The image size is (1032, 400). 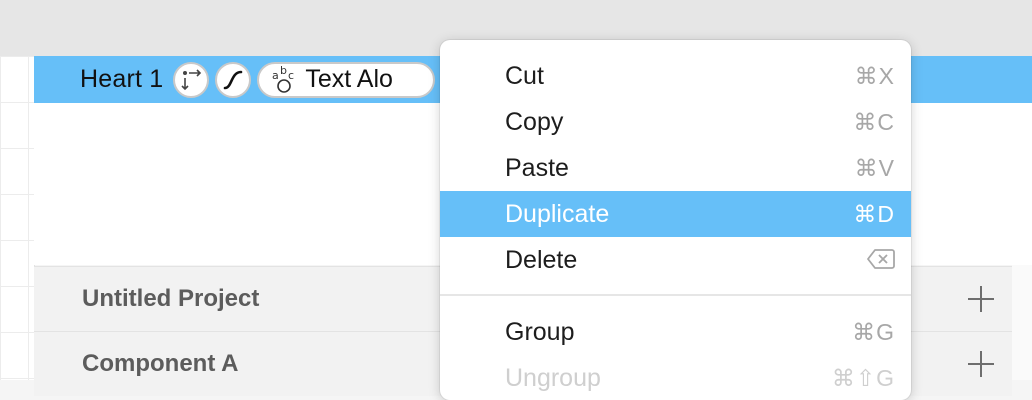 What do you see at coordinates (524, 75) in the screenshot?
I see `menu-item-label: Cut` at bounding box center [524, 75].